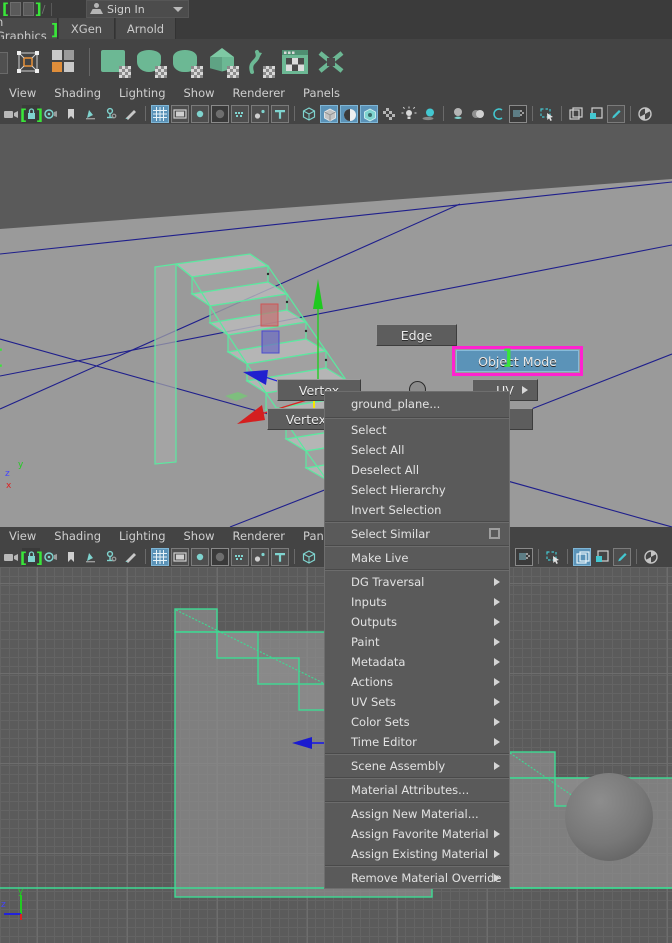  I want to click on context-menu-item-outputs: Outputs, so click(417, 622).